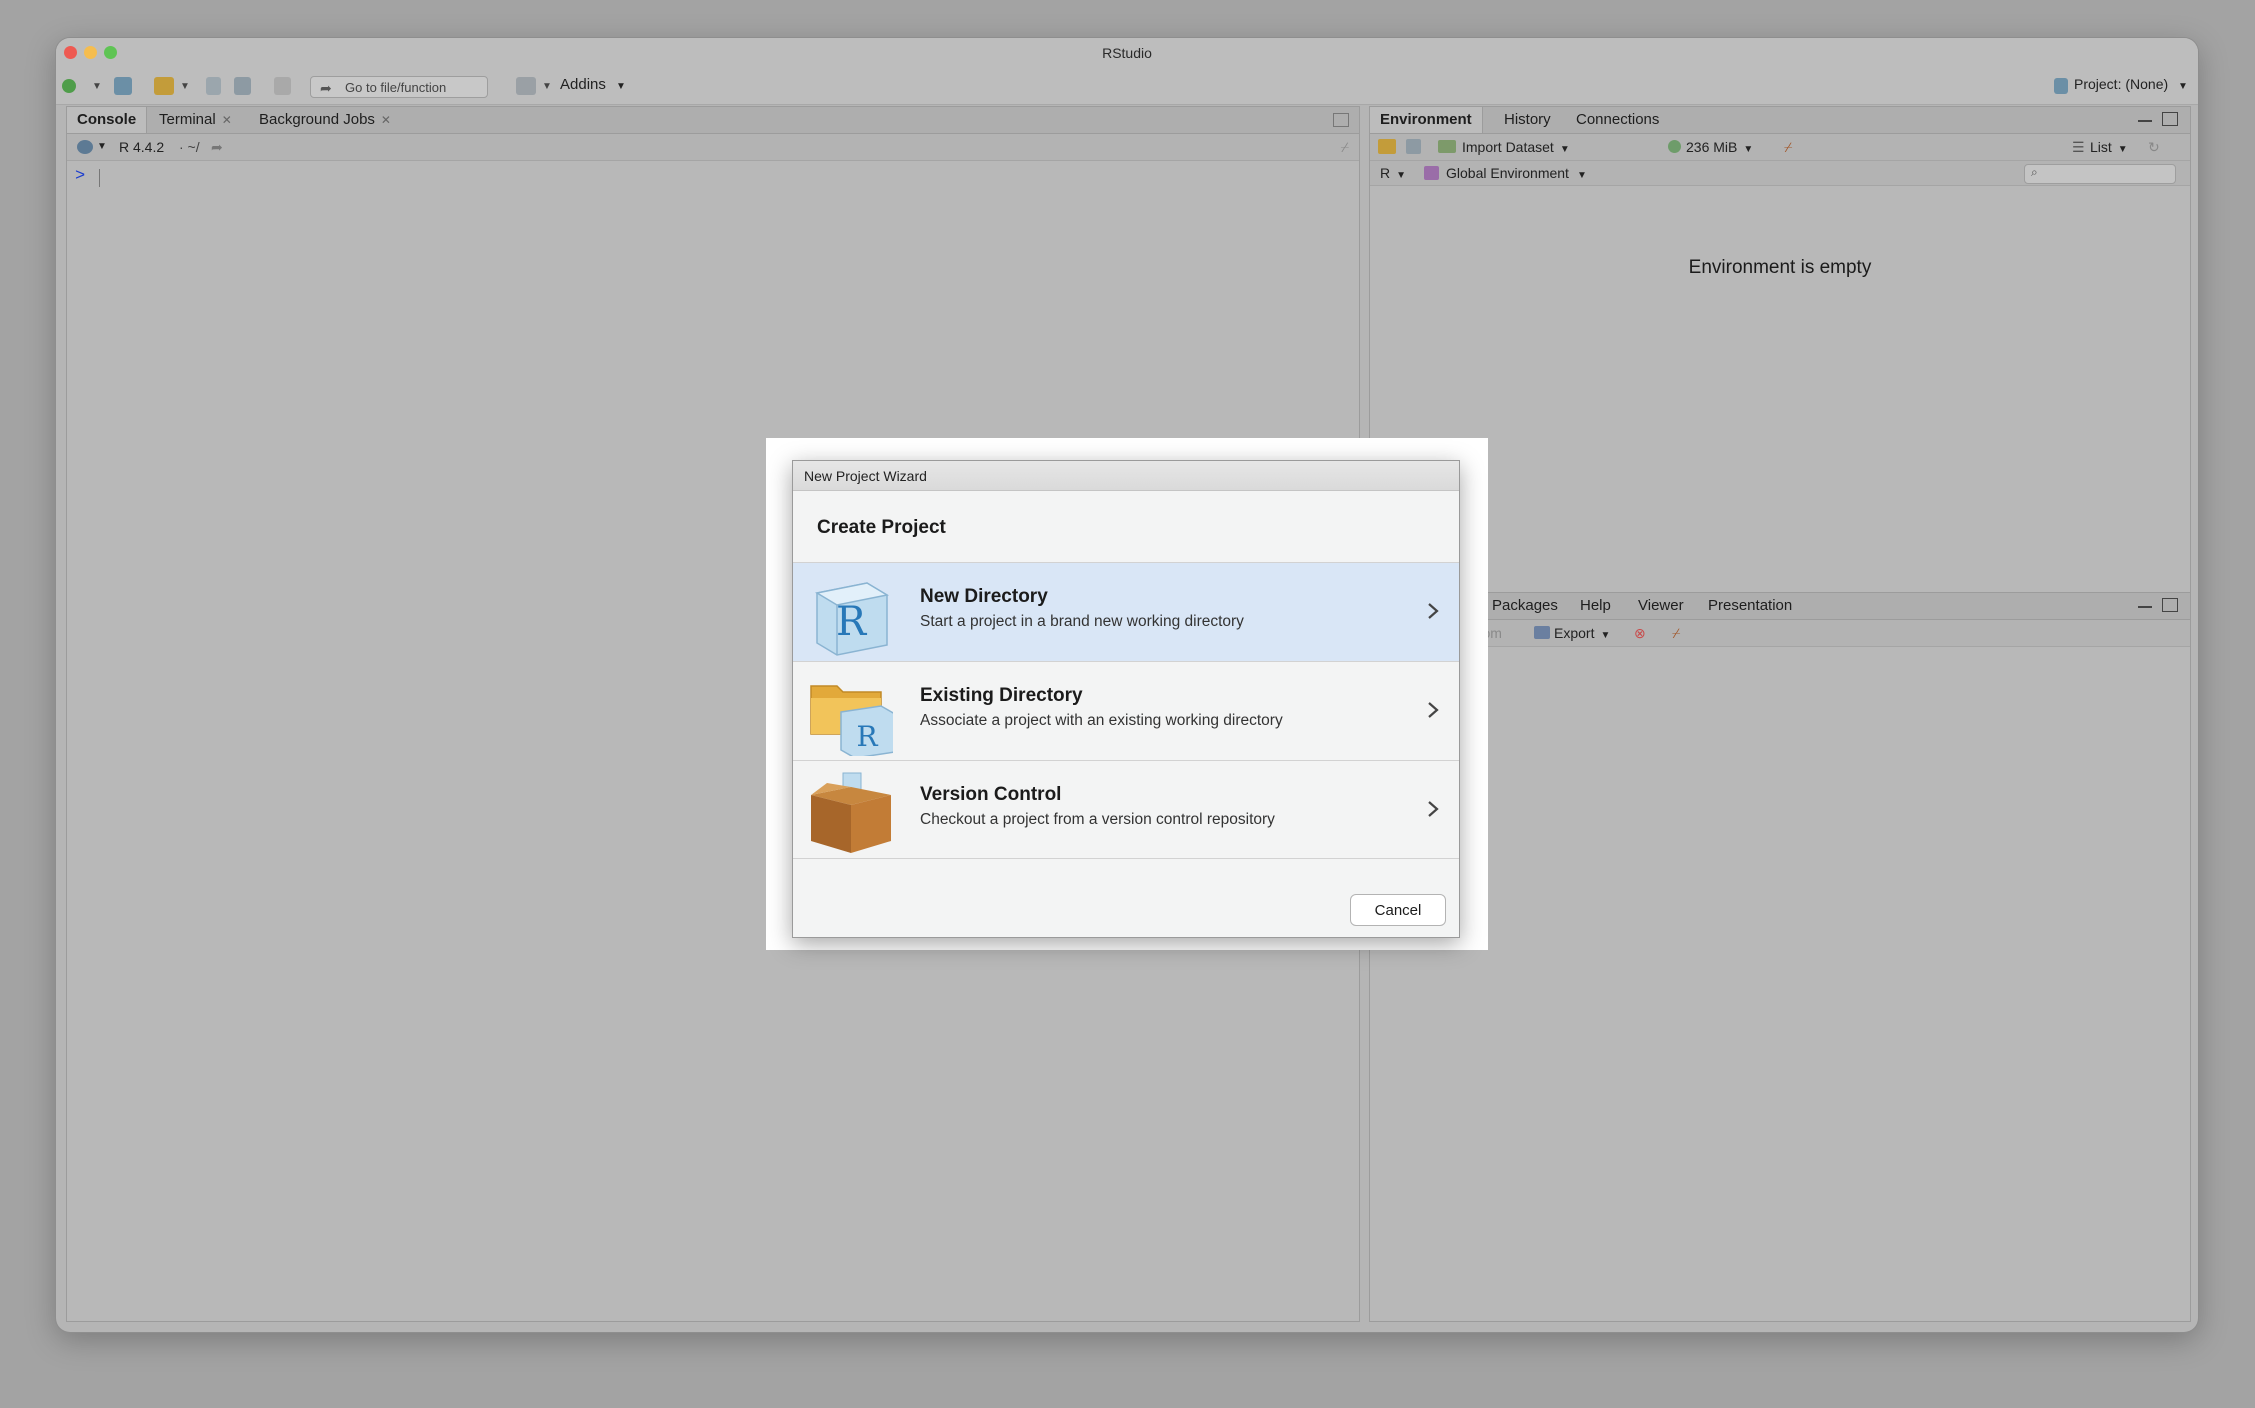 Image resolution: width=2255 pixels, height=1408 pixels. I want to click on tab-label: Connections, so click(1618, 119).